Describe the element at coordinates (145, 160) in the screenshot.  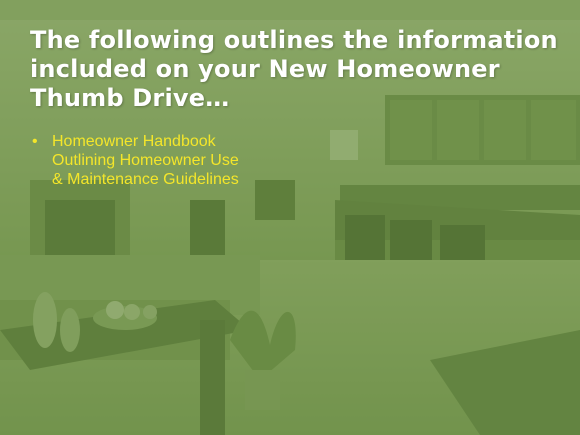
I see `bullet-text-line: Outlining Homeowner Use` at that location.